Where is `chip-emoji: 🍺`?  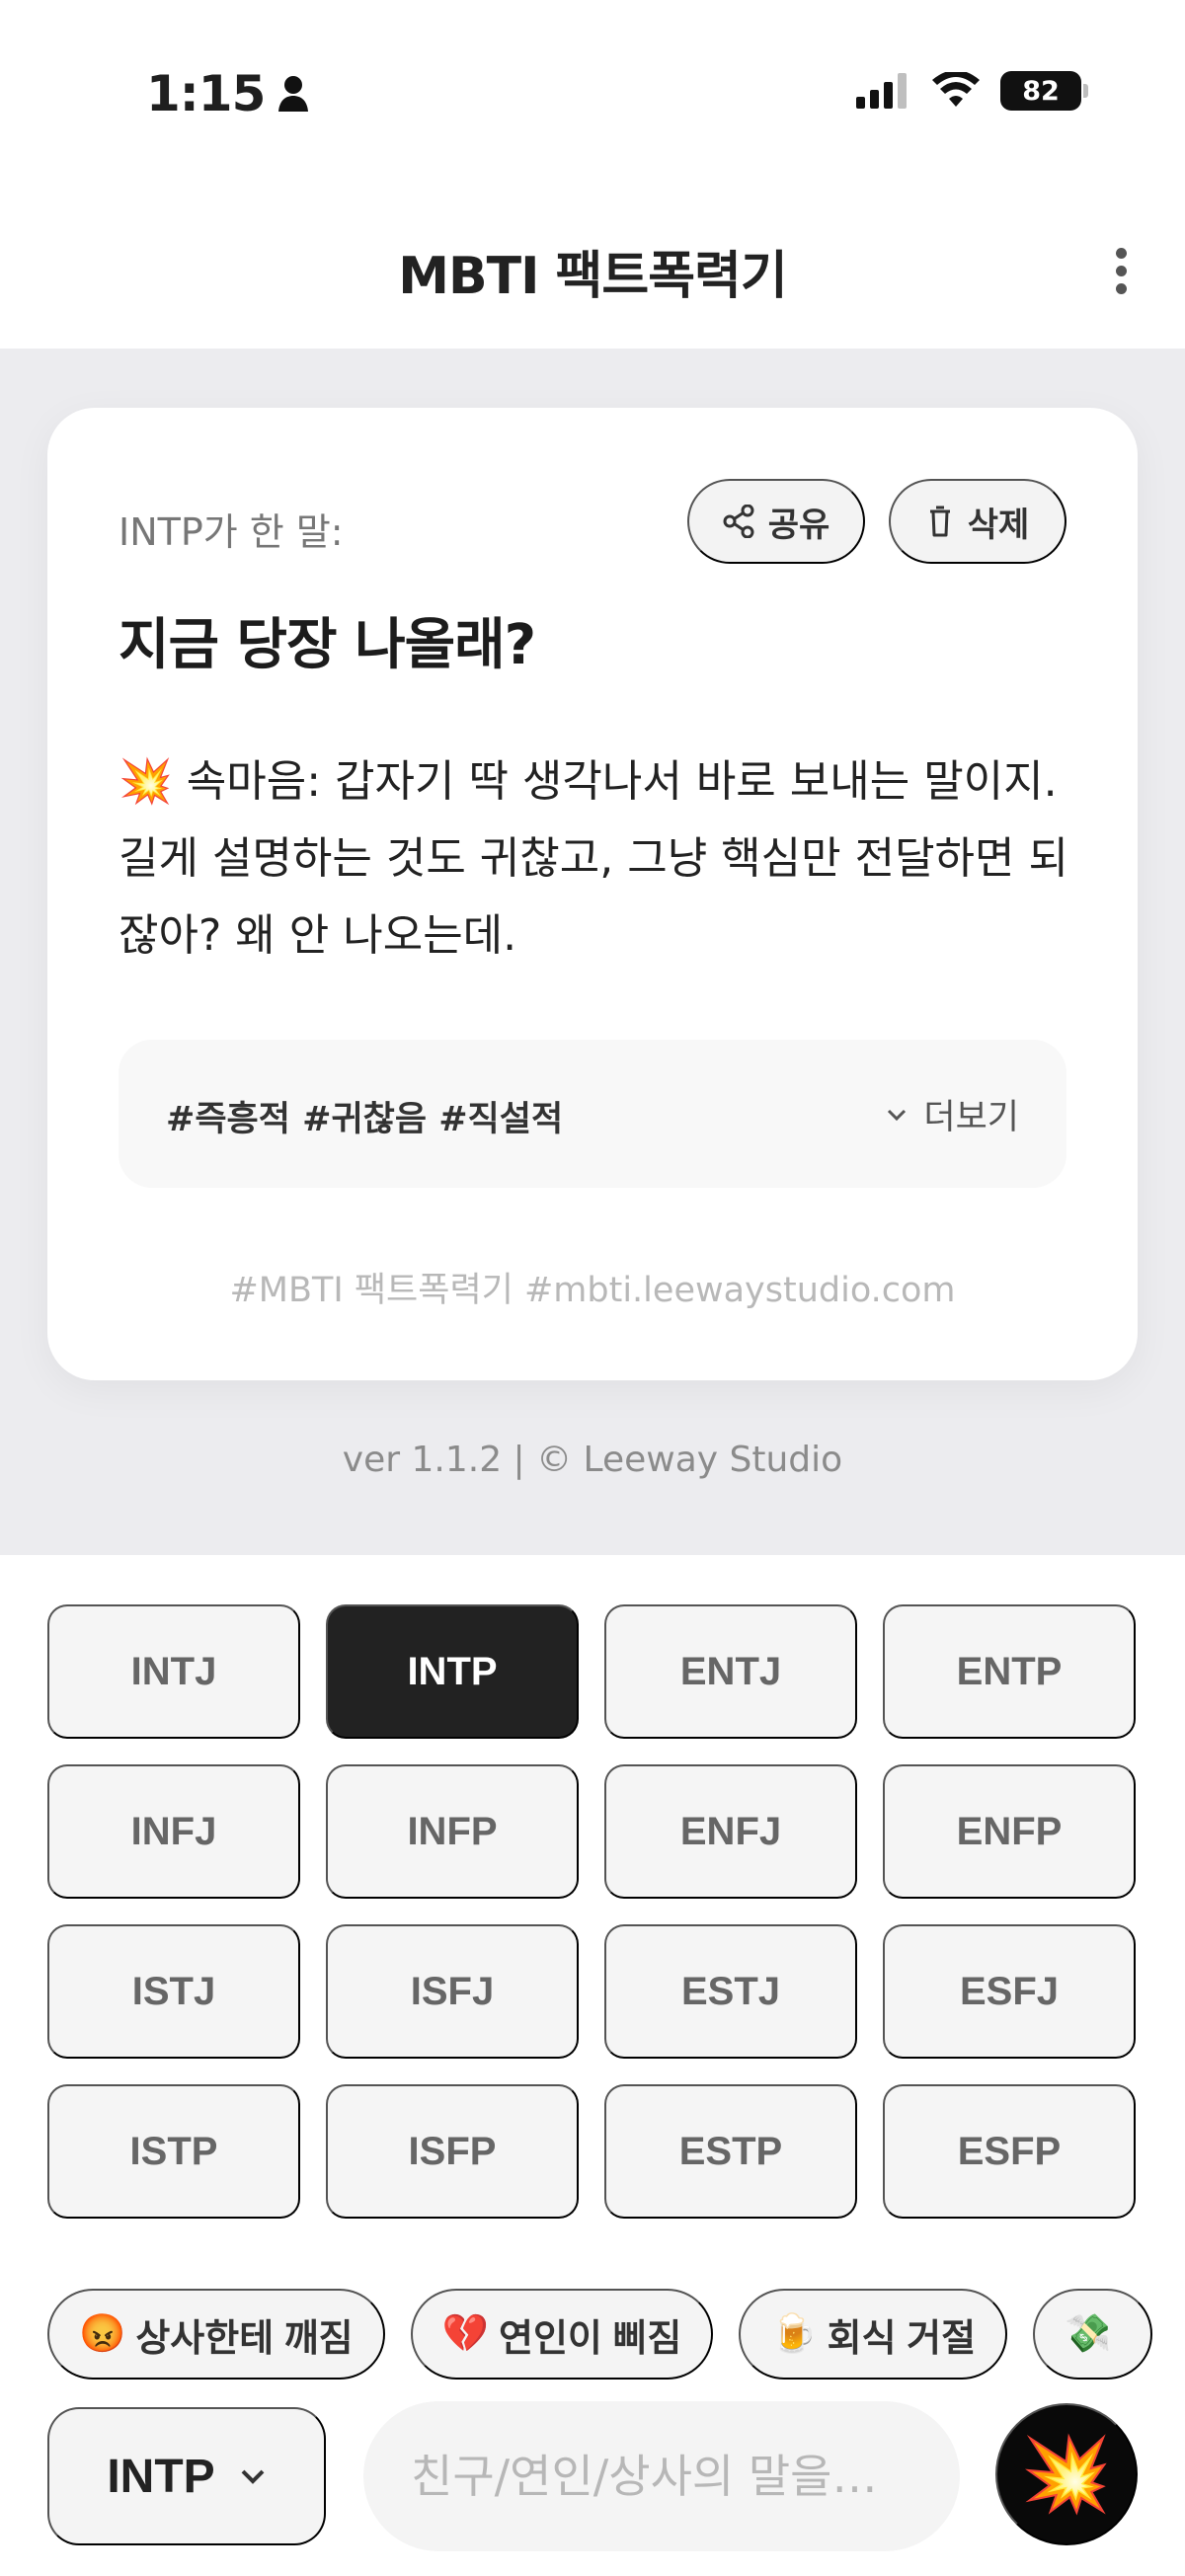 chip-emoji: 🍺 is located at coordinates (794, 2334).